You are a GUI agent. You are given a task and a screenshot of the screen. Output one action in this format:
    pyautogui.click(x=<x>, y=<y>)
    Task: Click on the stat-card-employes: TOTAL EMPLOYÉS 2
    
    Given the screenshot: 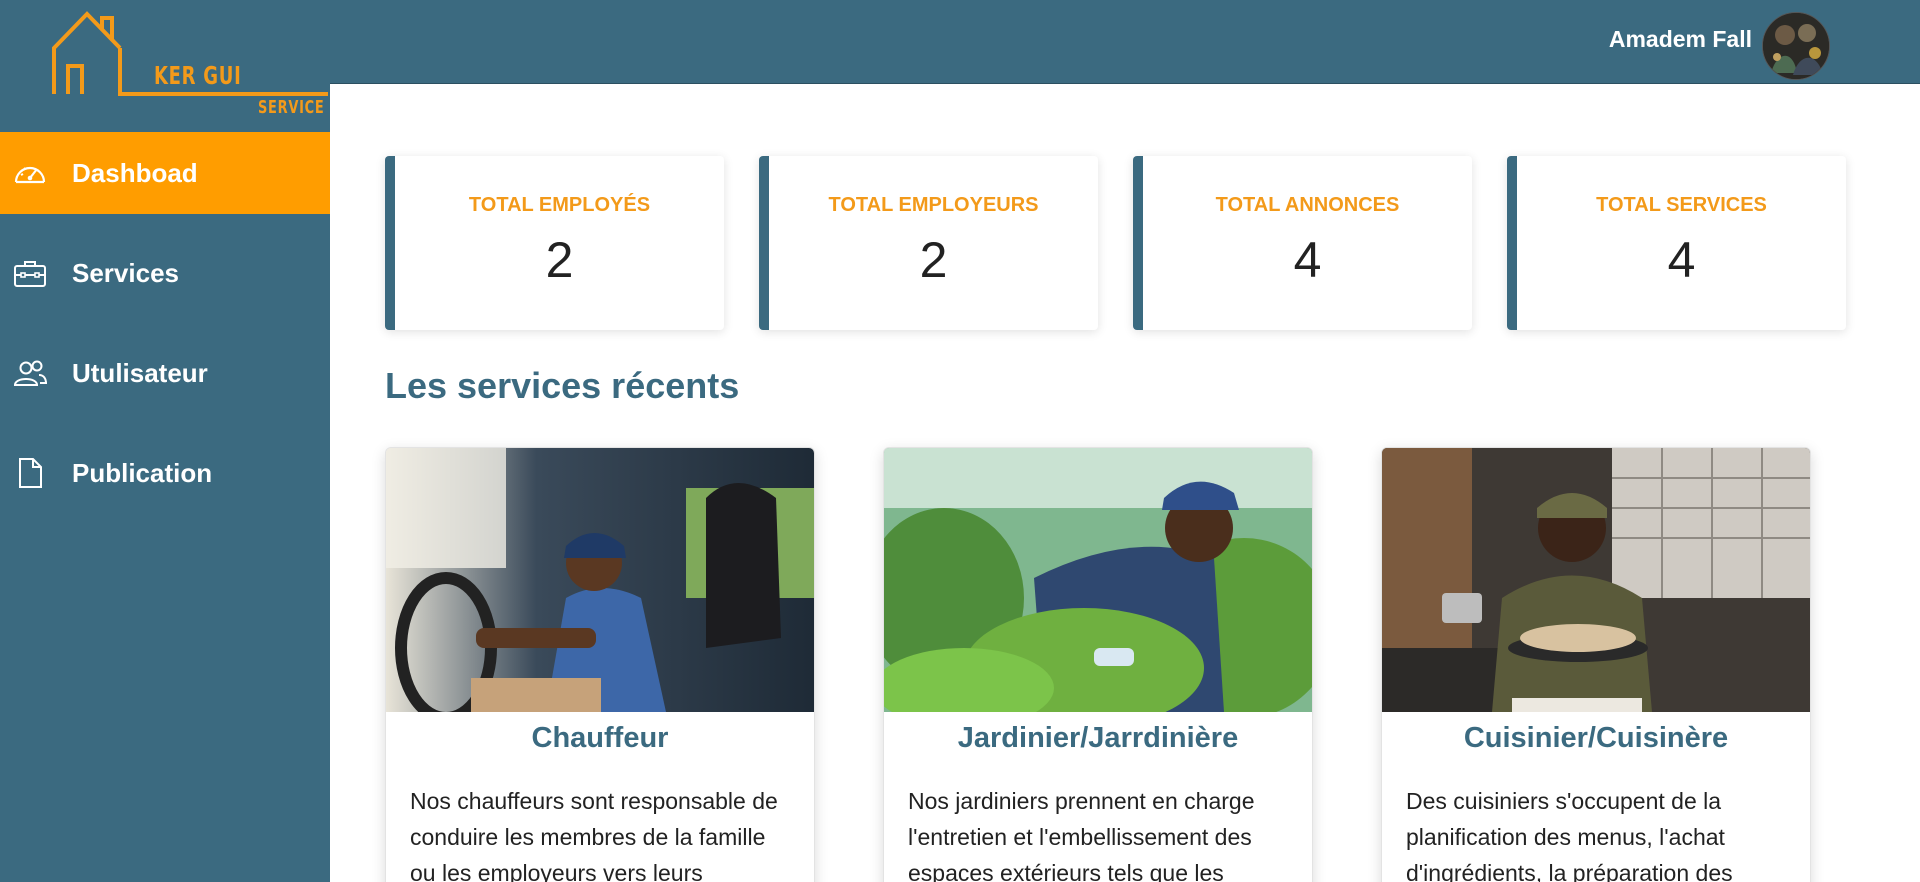 What is the action you would take?
    pyautogui.click(x=554, y=243)
    